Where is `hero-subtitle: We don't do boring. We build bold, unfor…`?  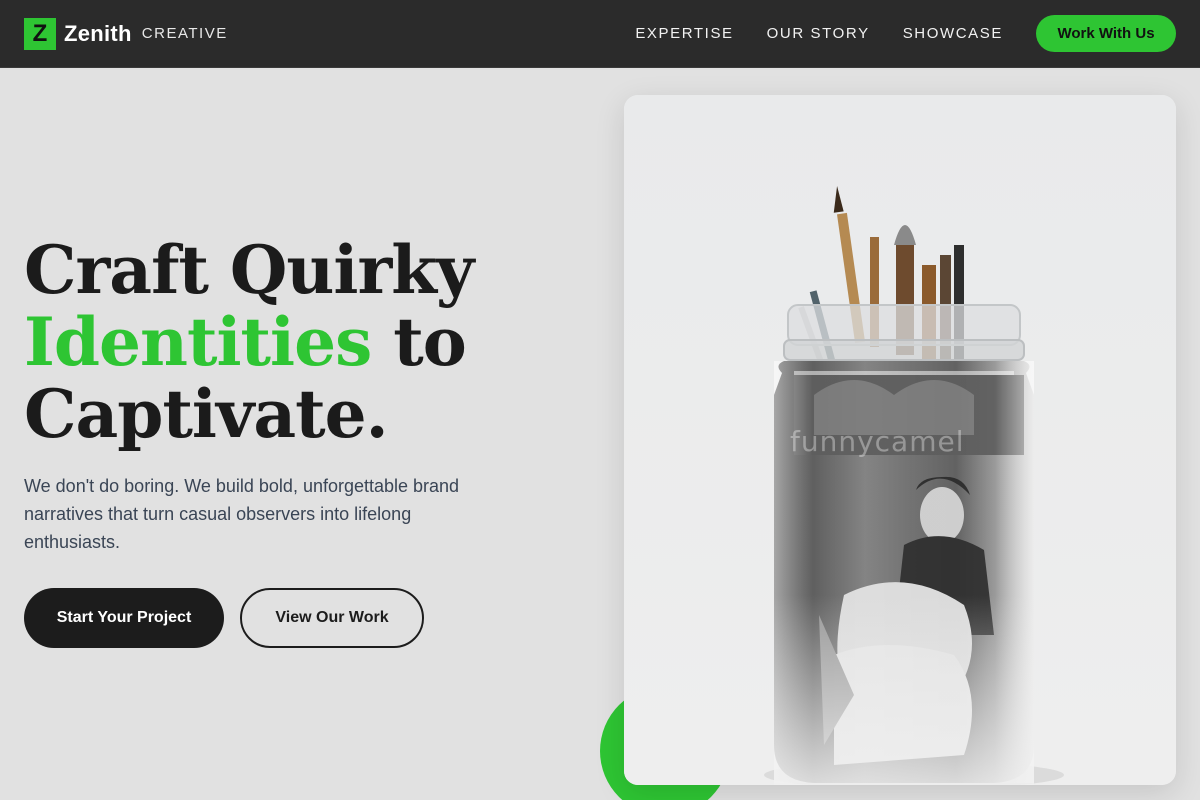 hero-subtitle: We don't do boring. We build bold, unfor… is located at coordinates (242, 514).